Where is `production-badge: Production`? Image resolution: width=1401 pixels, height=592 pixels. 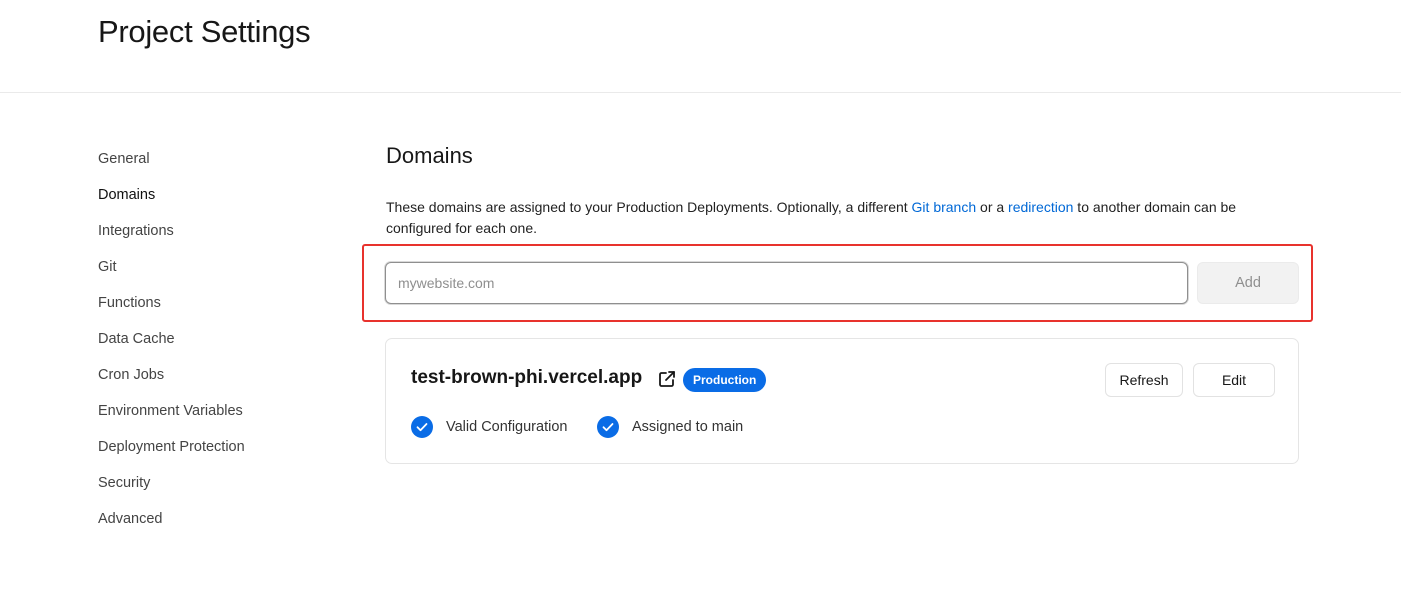
production-badge: Production is located at coordinates (725, 380).